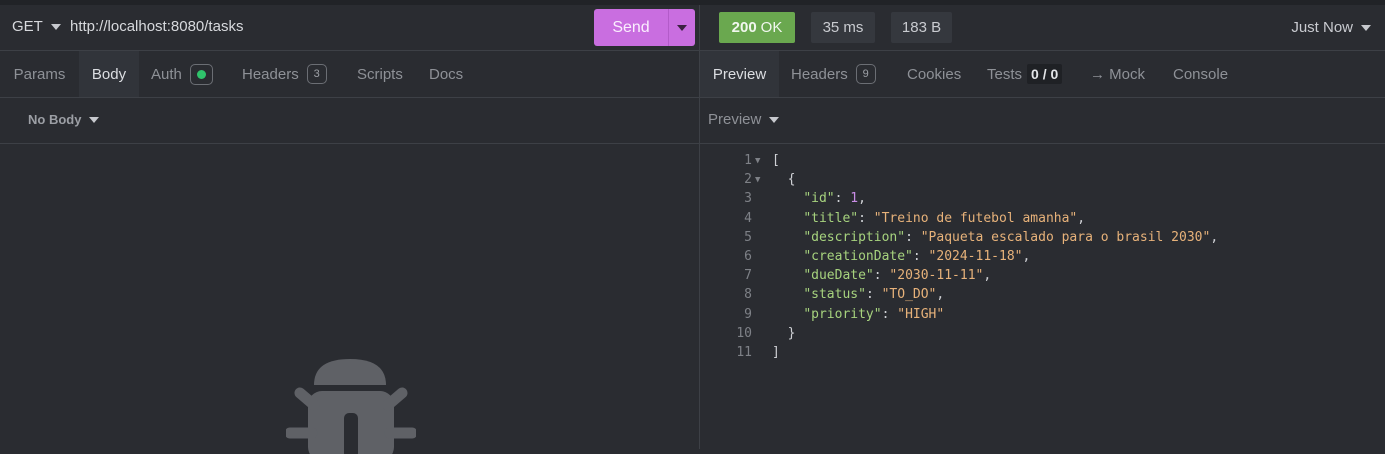 The image size is (1385, 454). I want to click on json-line: "priority": "HIGH", so click(858, 314).